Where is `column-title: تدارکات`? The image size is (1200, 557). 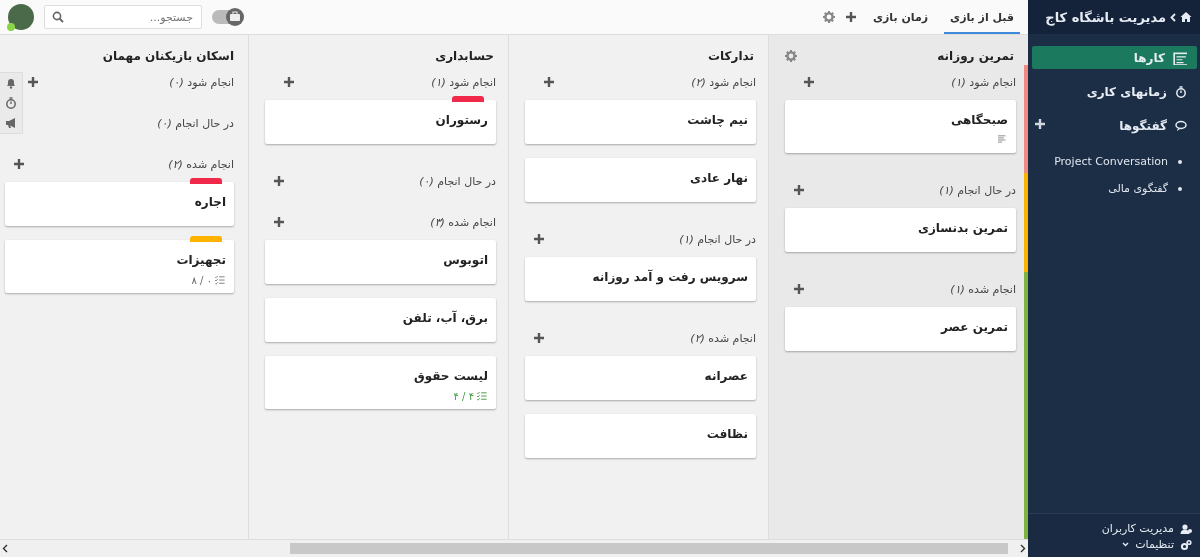 column-title: تدارکات is located at coordinates (731, 56).